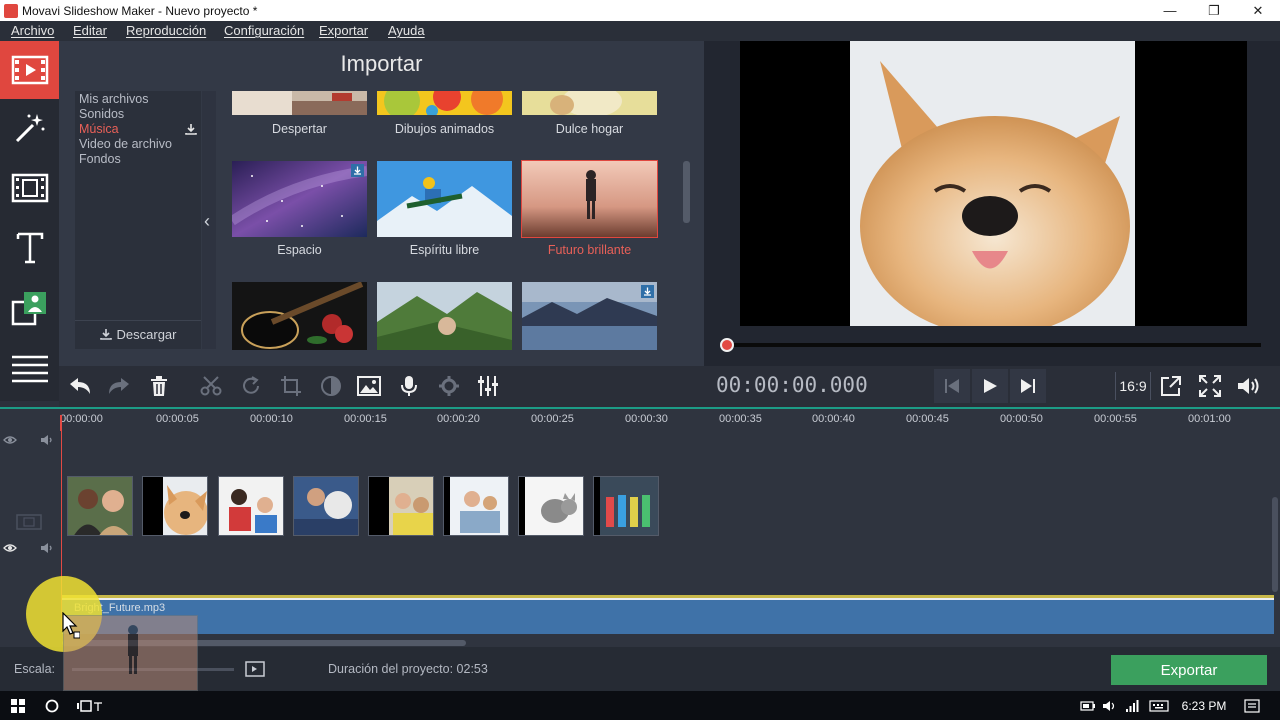 The image size is (1280, 720). I want to click on download-icon, so click(191, 131).